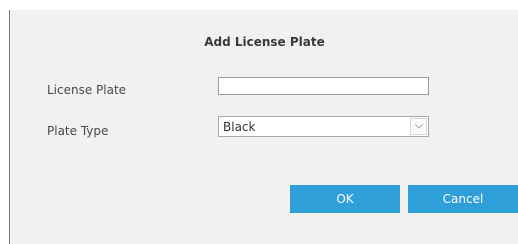  I want to click on chevron-down-icon, so click(418, 126).